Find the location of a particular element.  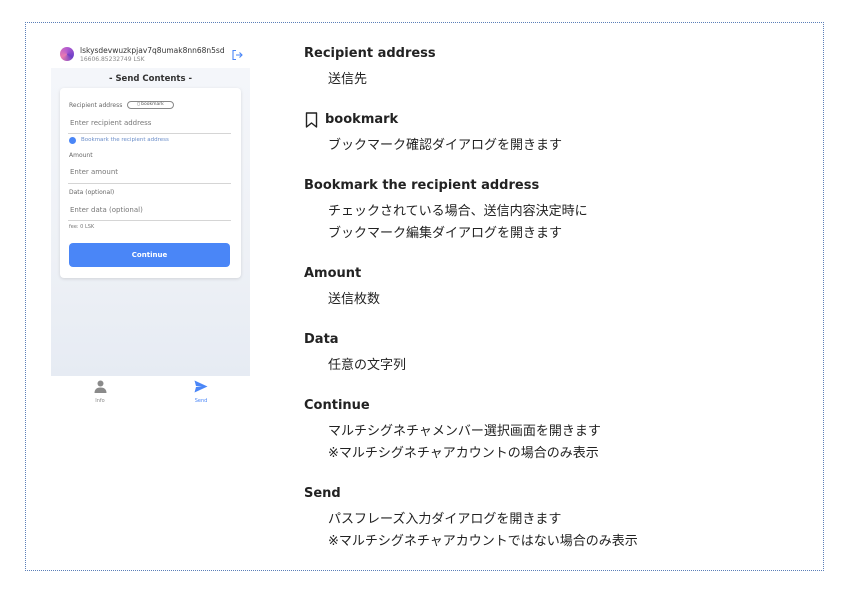

def-bookmark: ブックマーク確認ダイアログを開きます is located at coordinates (445, 145).